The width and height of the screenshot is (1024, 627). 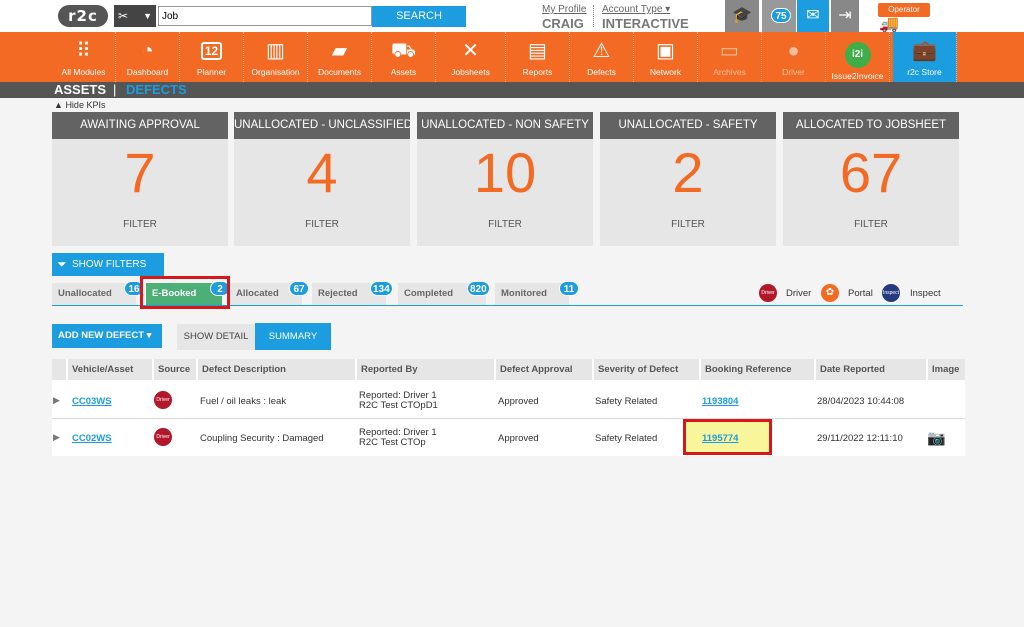 What do you see at coordinates (742, 16) in the screenshot?
I see `graduation-cap-icon: 🎓` at bounding box center [742, 16].